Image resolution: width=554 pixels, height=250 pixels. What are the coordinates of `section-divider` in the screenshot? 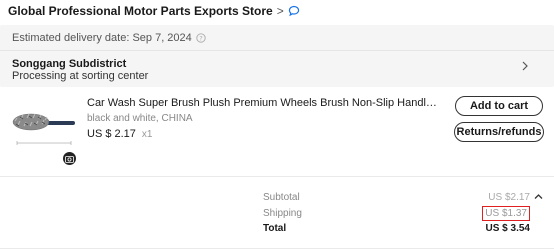 It's located at (277, 176).